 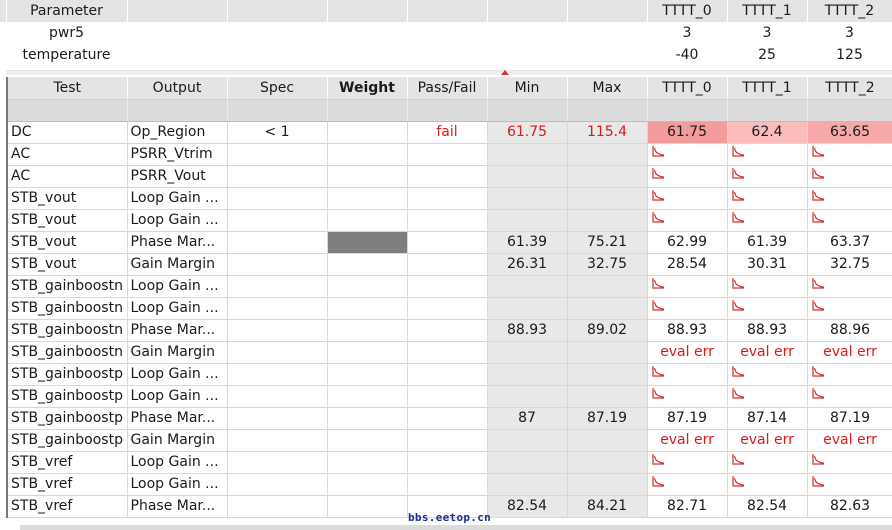 I want to click on min-cell, so click(x=527, y=286).